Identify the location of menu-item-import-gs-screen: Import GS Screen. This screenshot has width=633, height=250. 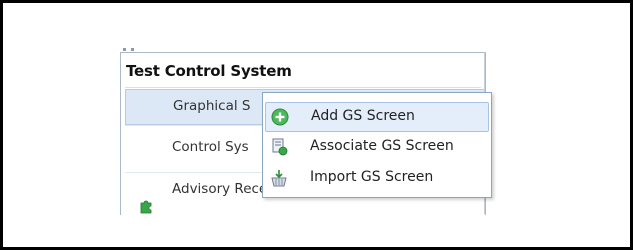
(376, 178).